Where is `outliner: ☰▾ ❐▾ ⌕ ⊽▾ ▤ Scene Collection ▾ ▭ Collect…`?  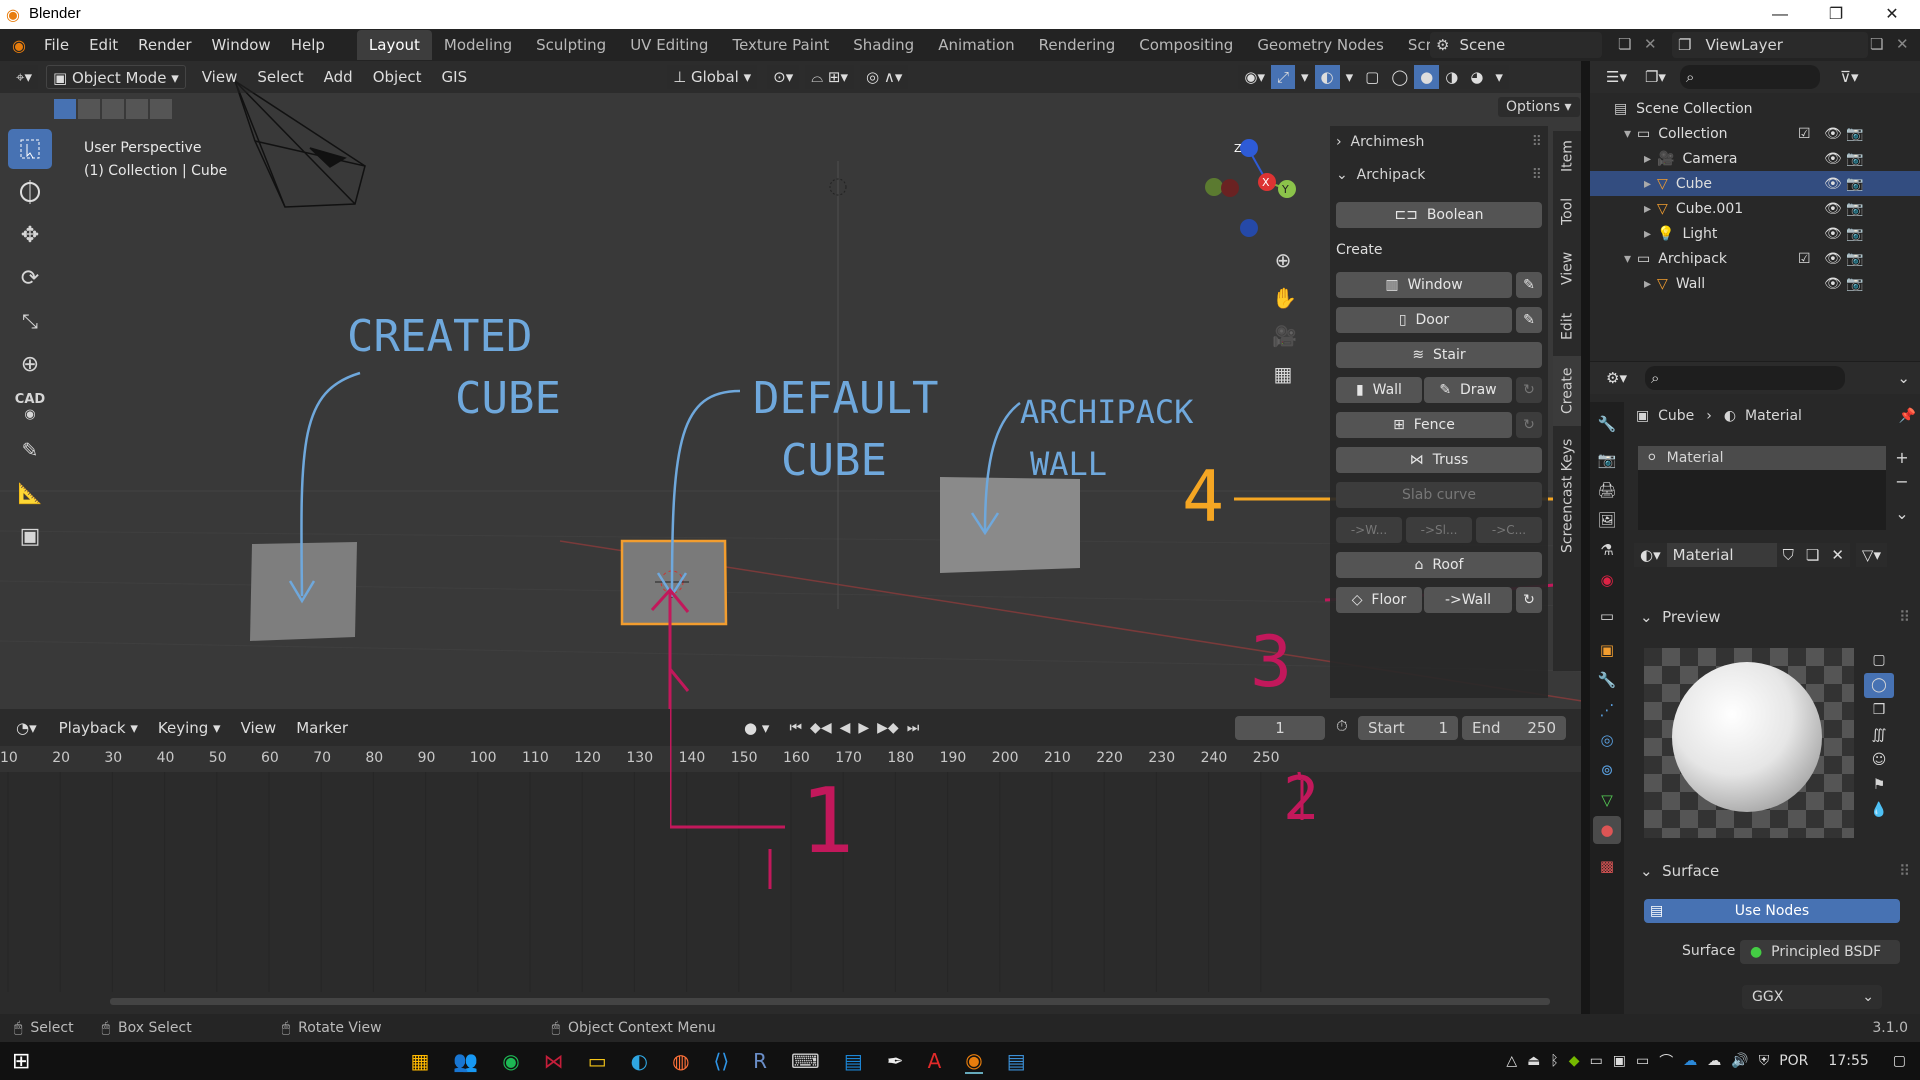
outliner: ☰▾ ❐▾ ⌕ ⊽▾ ▤ Scene Collection ▾ ▭ Collect… is located at coordinates (1755, 211).